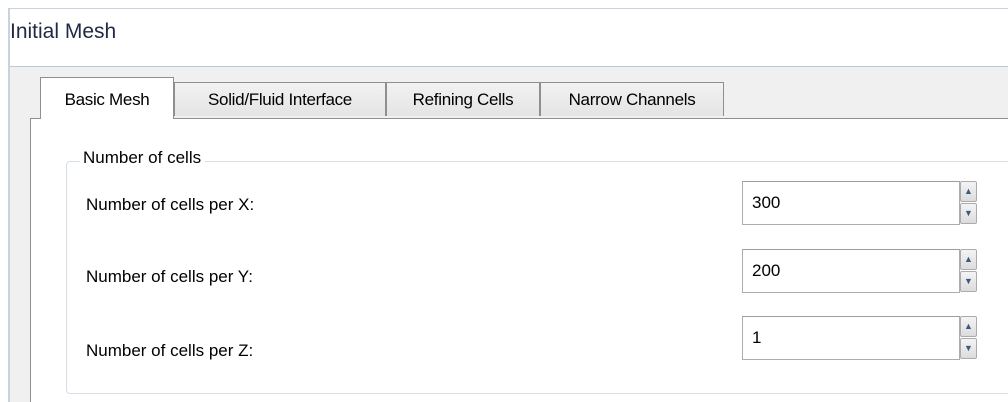 The width and height of the screenshot is (1008, 402). What do you see at coordinates (169, 276) in the screenshot?
I see `cells-per-y-label: Number of cells per Y:` at bounding box center [169, 276].